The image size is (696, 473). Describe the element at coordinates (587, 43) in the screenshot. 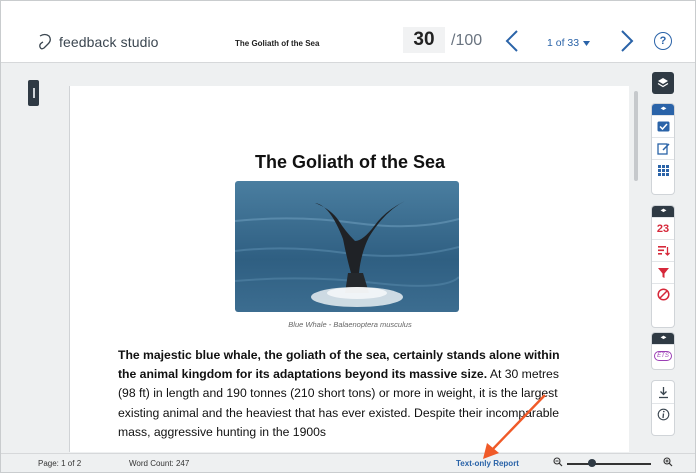

I see `caret-down-icon` at that location.